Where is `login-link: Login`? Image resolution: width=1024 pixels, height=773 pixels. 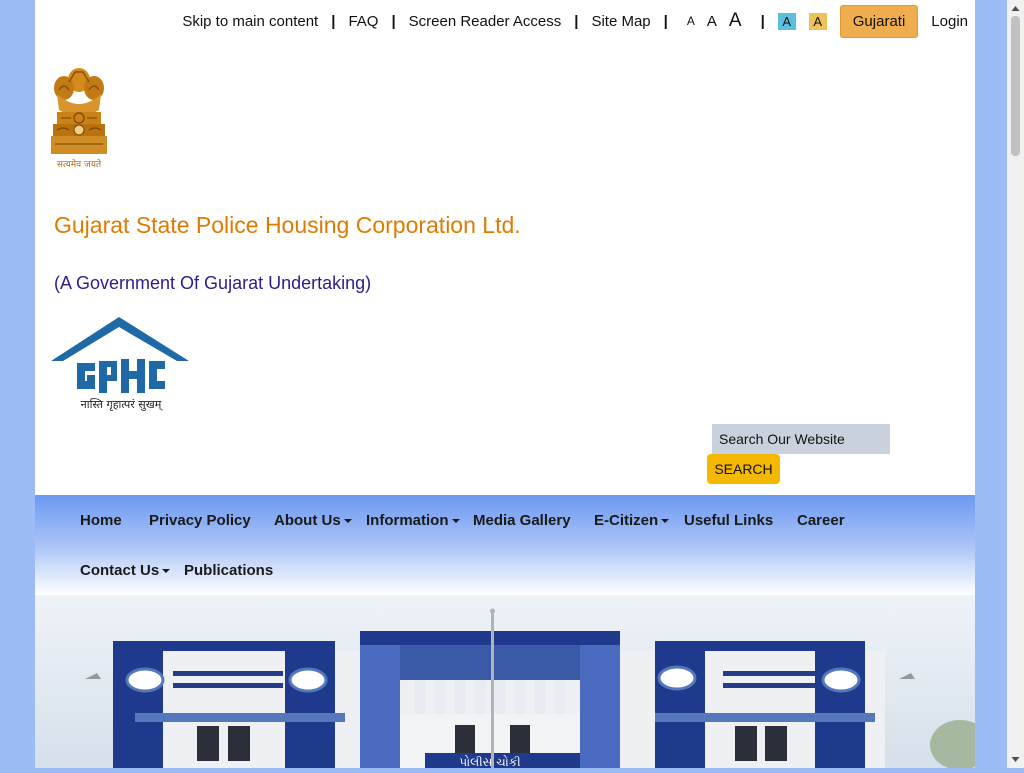
login-link: Login is located at coordinates (949, 21).